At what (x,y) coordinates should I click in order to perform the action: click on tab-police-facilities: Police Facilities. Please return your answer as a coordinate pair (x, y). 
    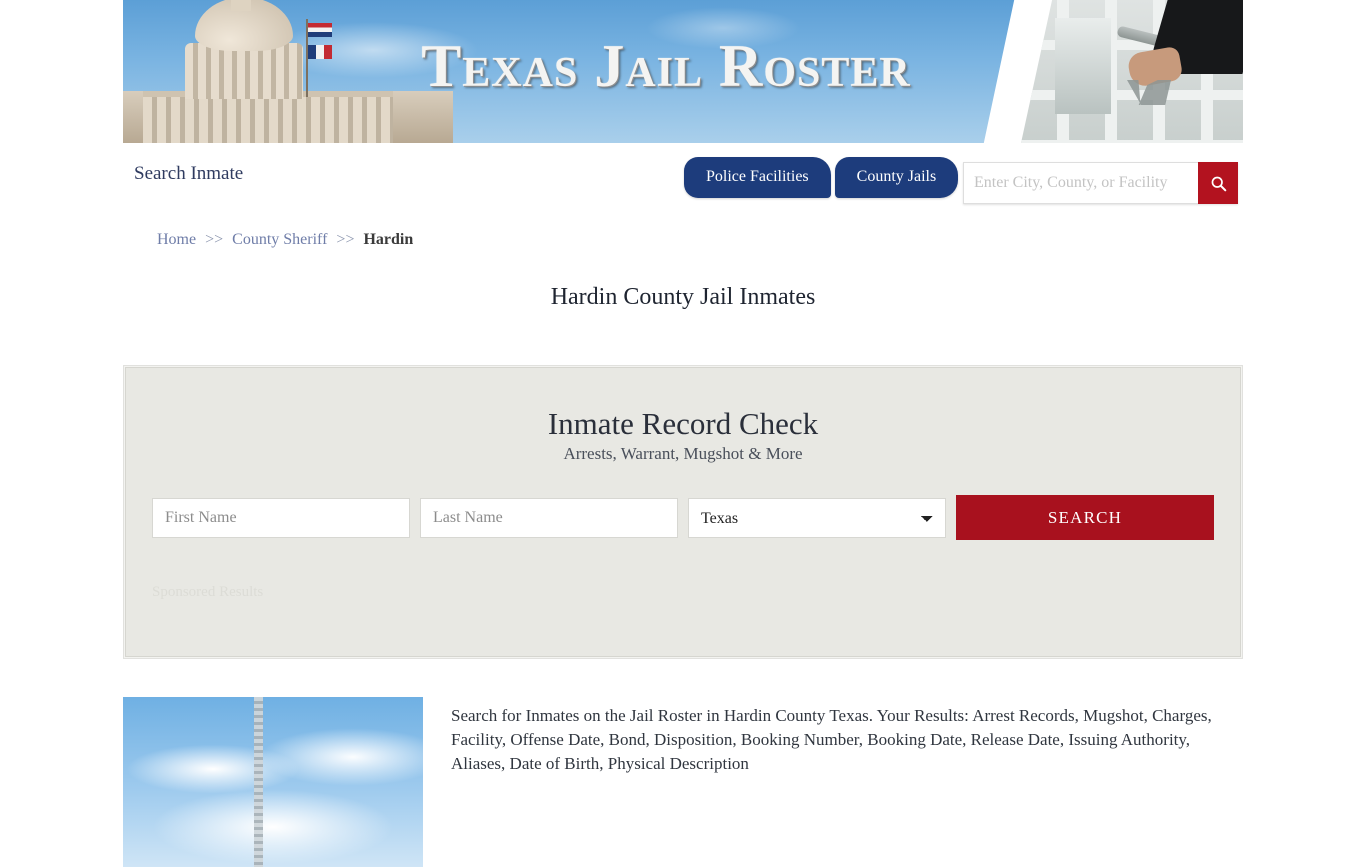
    Looking at the image, I should click on (757, 177).